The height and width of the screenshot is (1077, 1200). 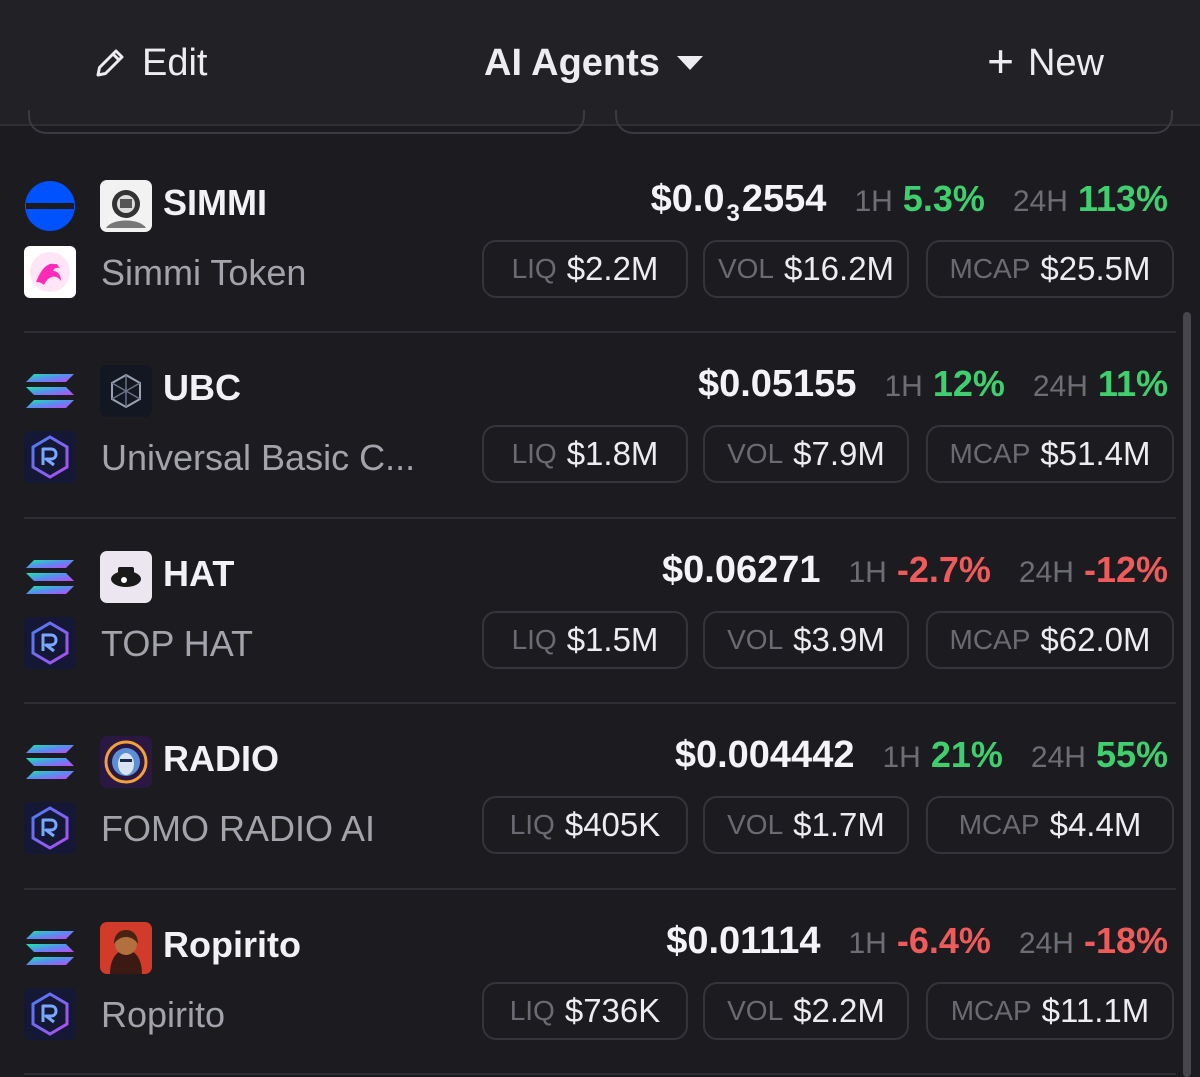 I want to click on mcap-value: $62.0M, so click(x=1095, y=639).